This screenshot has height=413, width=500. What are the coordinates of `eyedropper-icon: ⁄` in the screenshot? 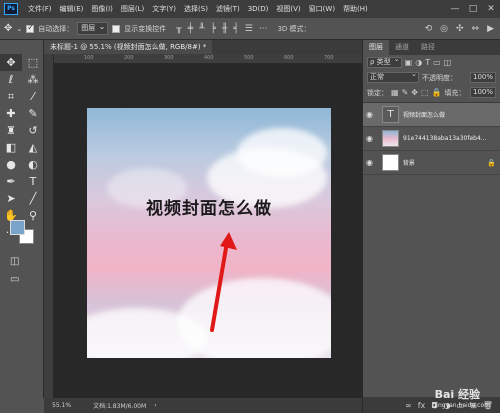 It's located at (33, 96).